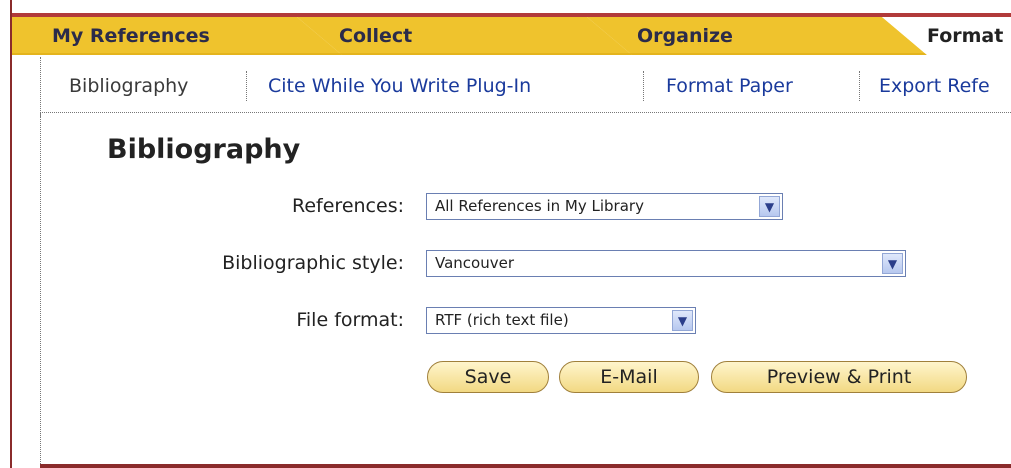 This screenshot has height=468, width=1011. Describe the element at coordinates (204, 149) in the screenshot. I see `page-title: Bibliography` at that location.